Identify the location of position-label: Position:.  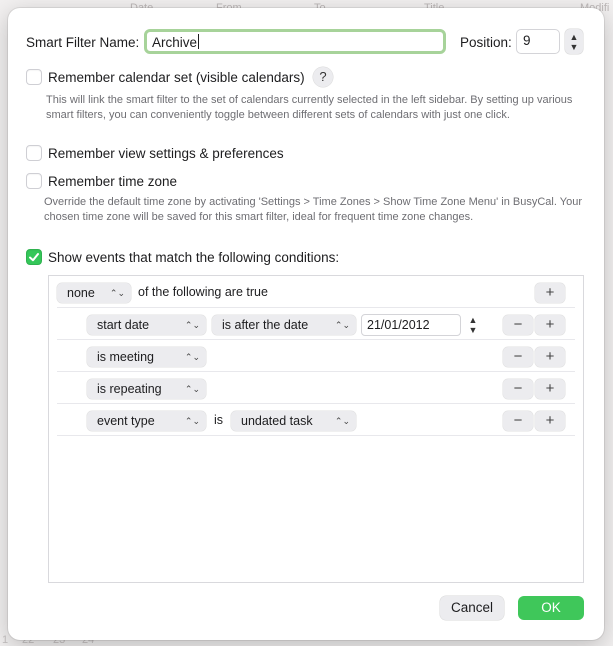
(486, 42).